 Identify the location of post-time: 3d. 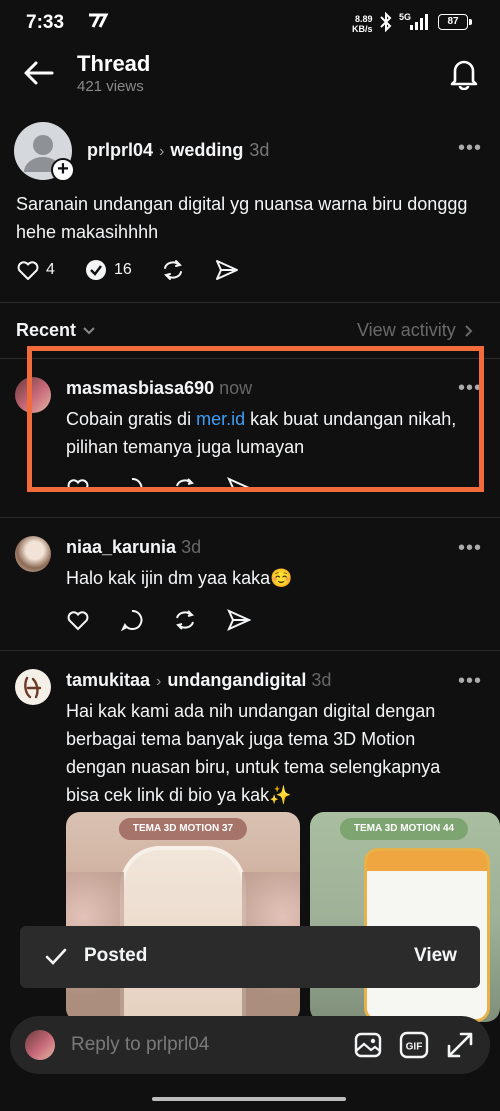
(259, 150).